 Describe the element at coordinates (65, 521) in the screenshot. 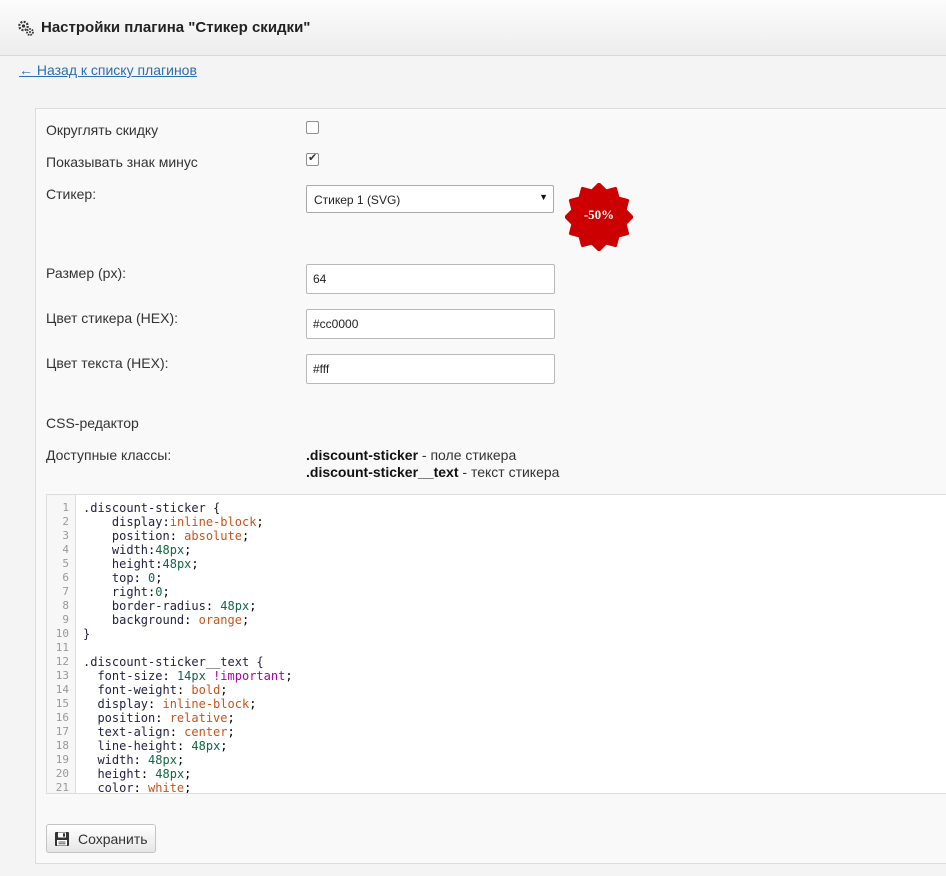

I see `line-number: 2` at that location.